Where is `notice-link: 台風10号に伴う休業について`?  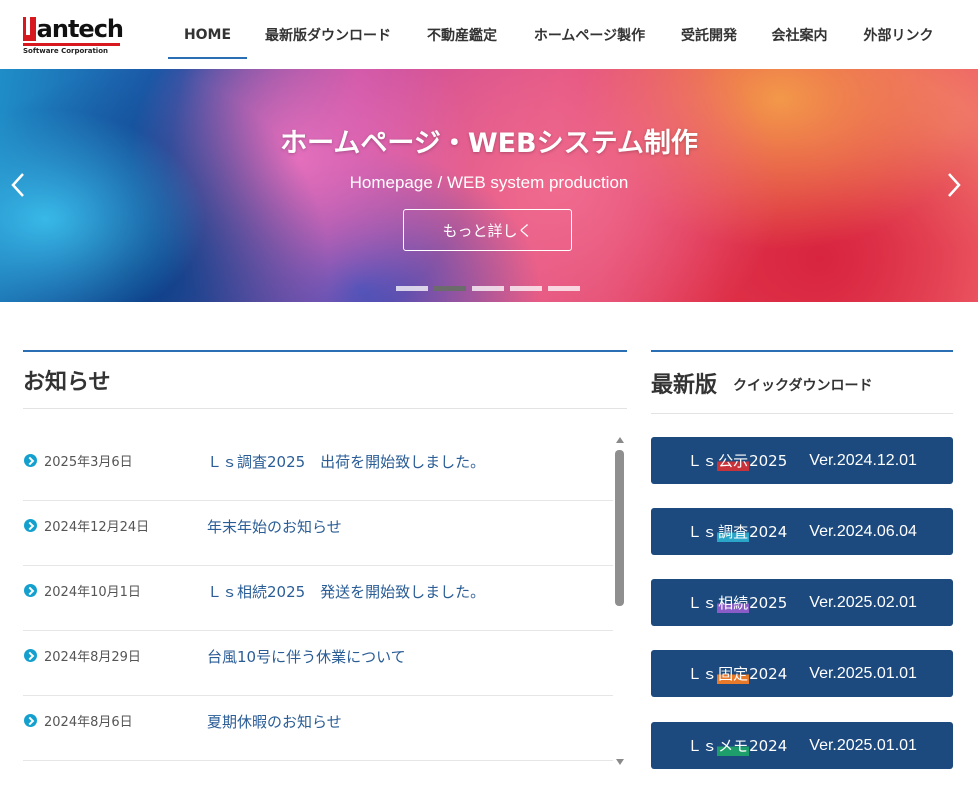 notice-link: 台風10号に伴う休業について is located at coordinates (306, 656).